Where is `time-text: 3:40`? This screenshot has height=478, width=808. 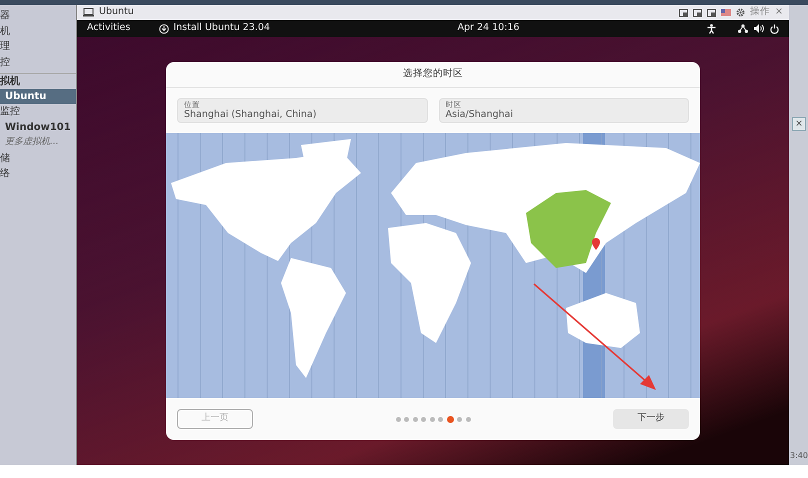 time-text: 3:40 is located at coordinates (799, 456).